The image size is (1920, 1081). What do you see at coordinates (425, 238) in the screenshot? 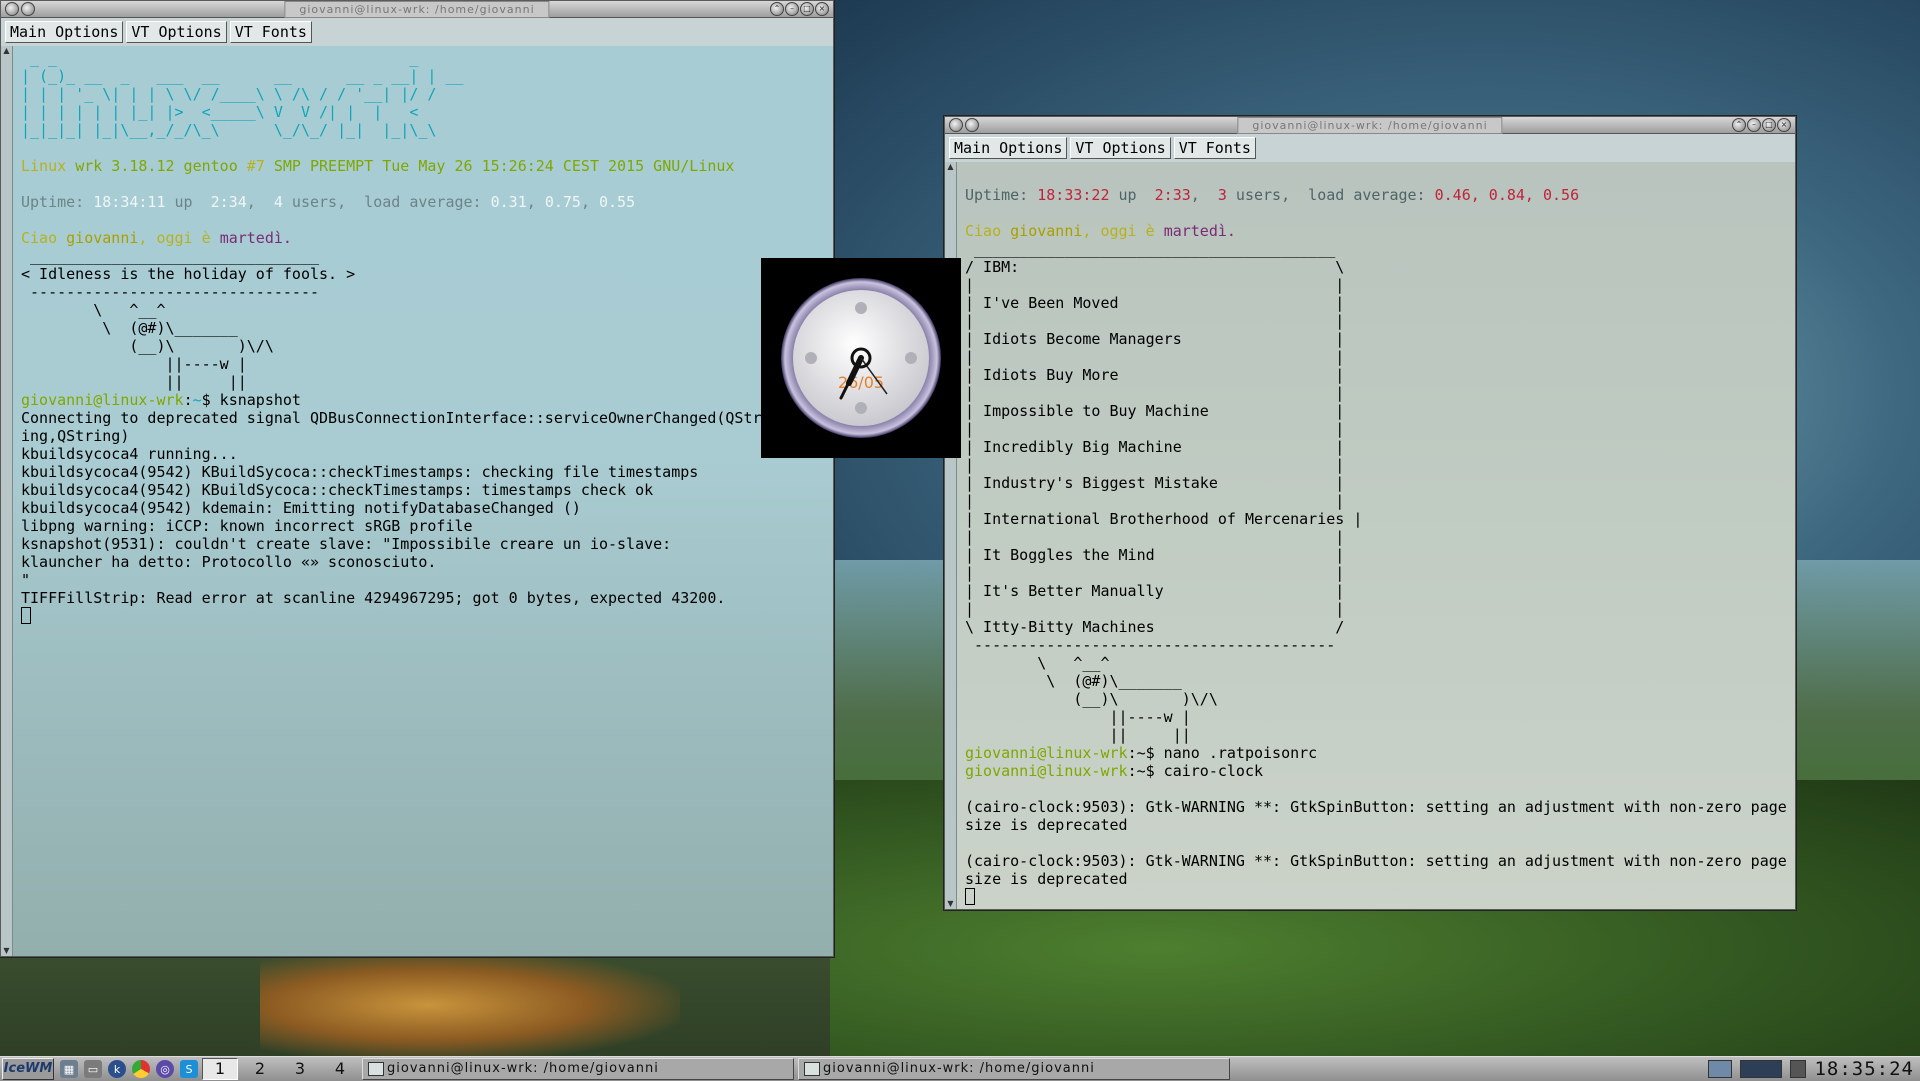
I see `terminal-line: Ciao giovanni, oggi è martedì.` at bounding box center [425, 238].